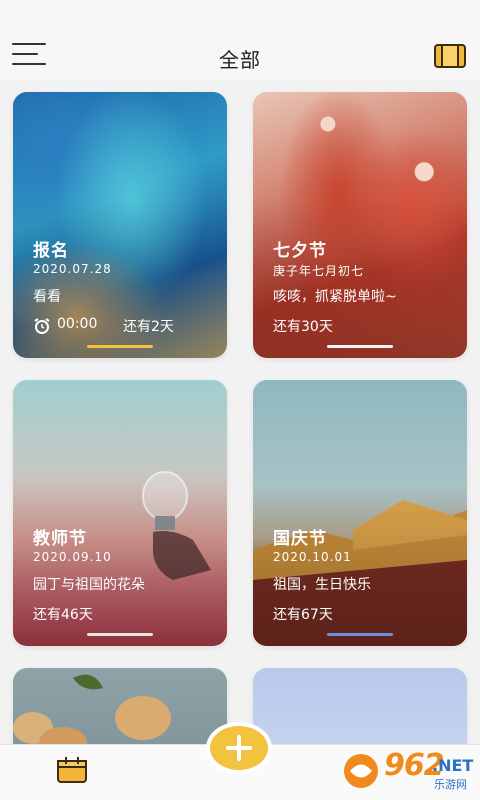  What do you see at coordinates (360, 225) in the screenshot?
I see `event-card-qixi: 七夕节 庚子年七月初七 咳咳，抓紧脱单啦~ 还有30天` at bounding box center [360, 225].